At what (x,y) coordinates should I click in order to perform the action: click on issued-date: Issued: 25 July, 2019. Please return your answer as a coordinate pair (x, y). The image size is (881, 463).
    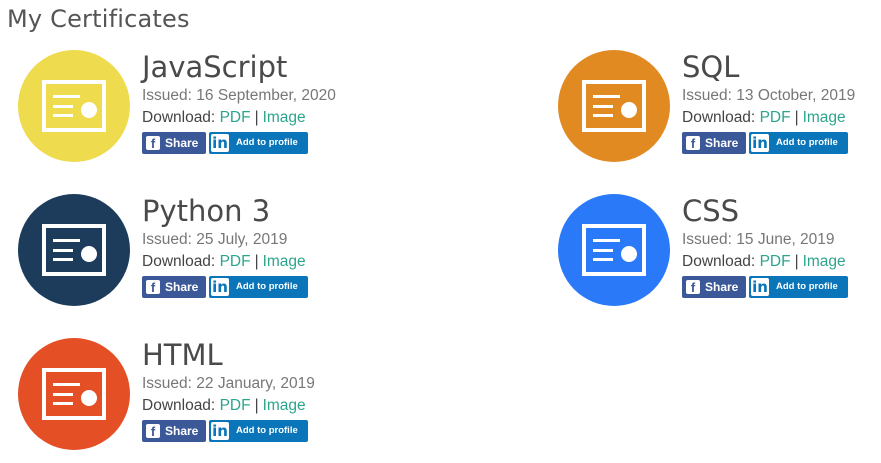
    Looking at the image, I should click on (215, 239).